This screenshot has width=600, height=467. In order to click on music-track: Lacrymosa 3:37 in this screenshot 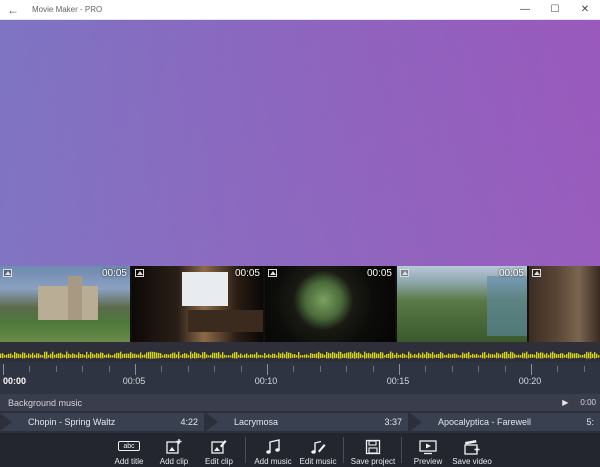, I will do `click(307, 422)`.